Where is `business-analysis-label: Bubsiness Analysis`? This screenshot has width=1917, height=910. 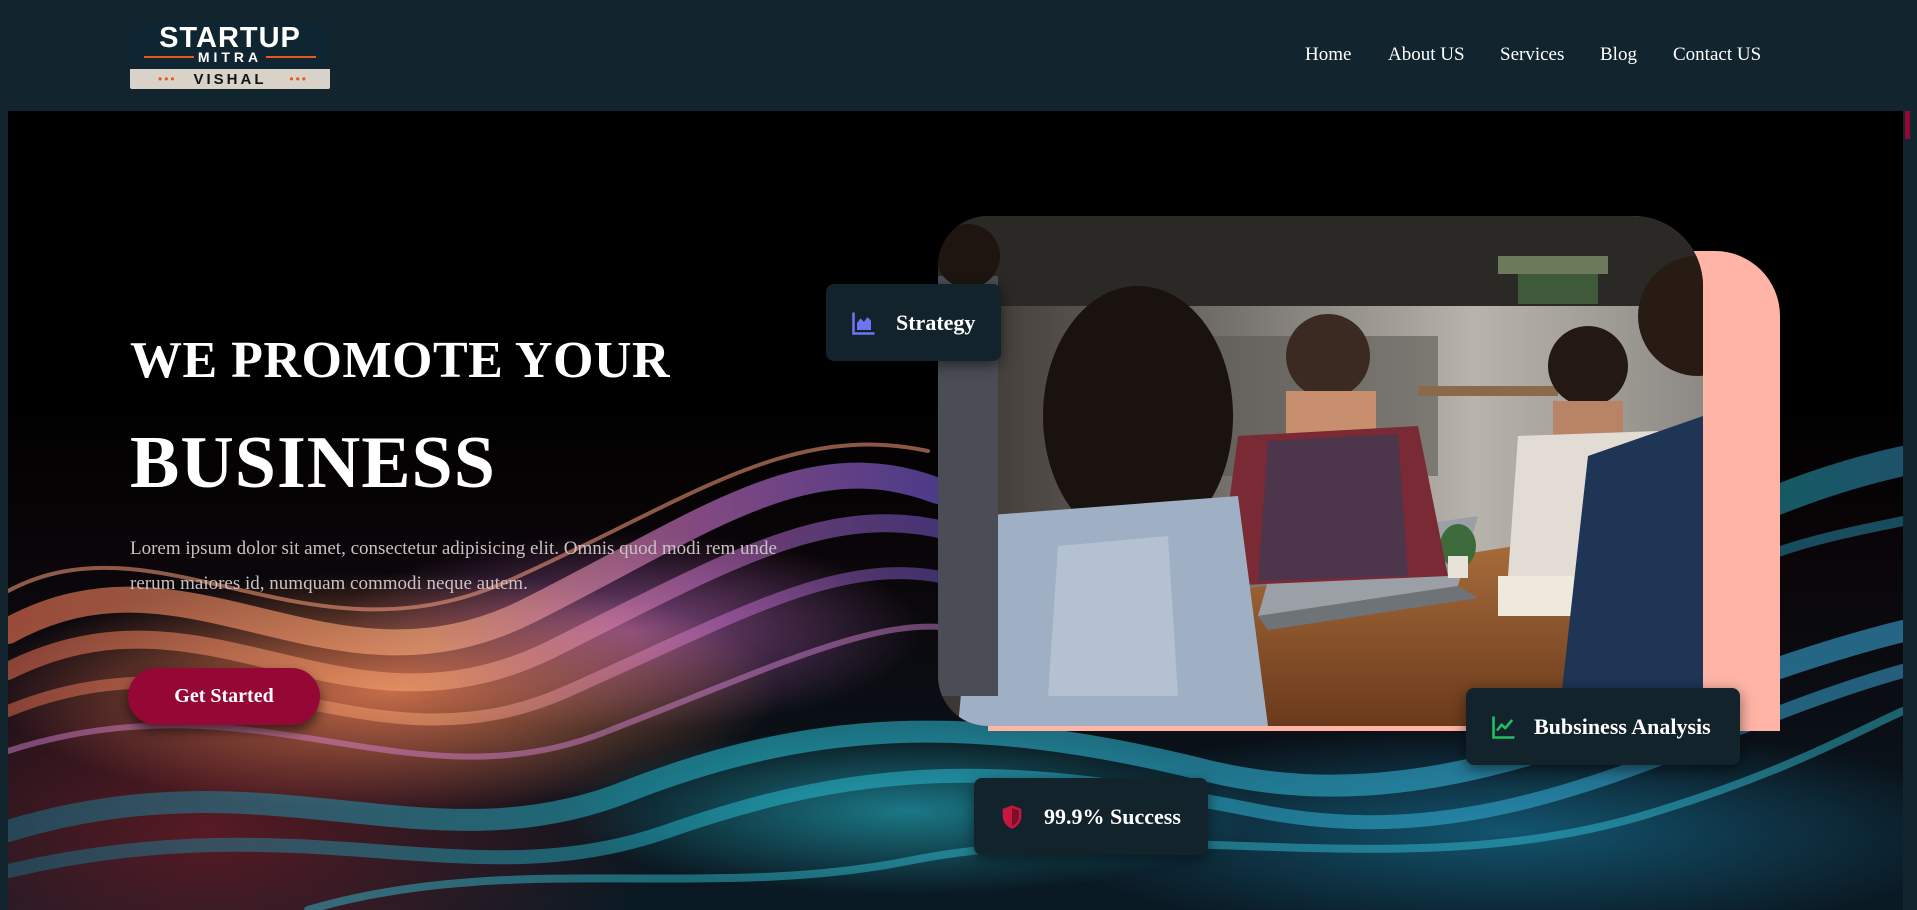 business-analysis-label: Bubsiness Analysis is located at coordinates (1622, 726).